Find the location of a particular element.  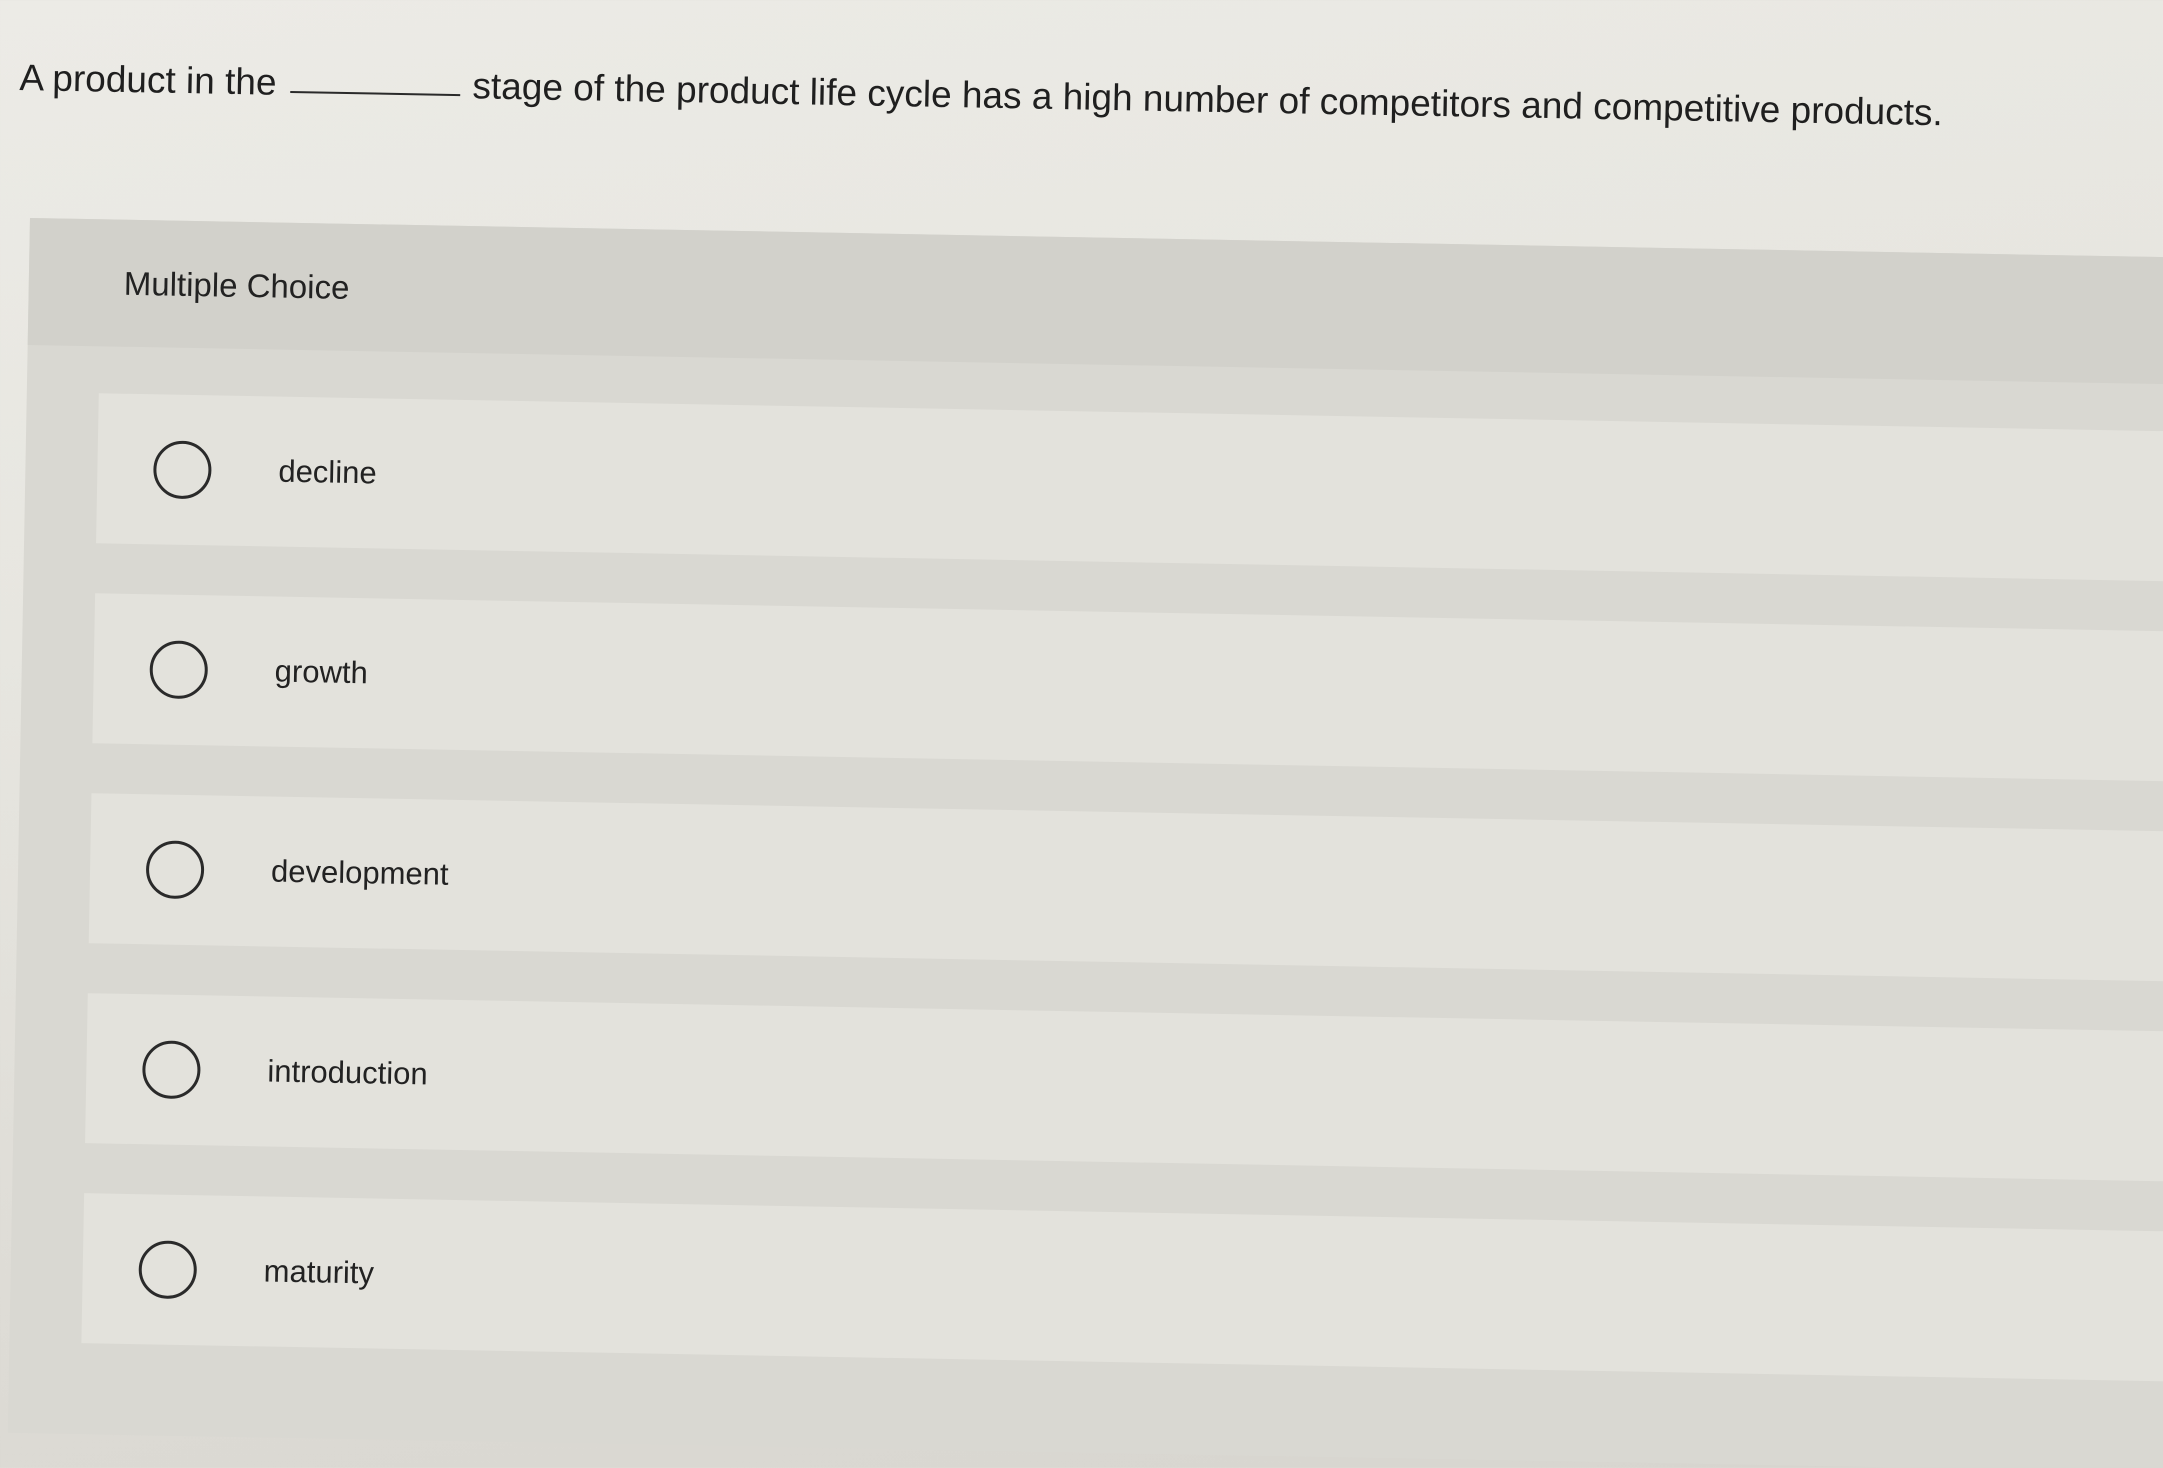

choice-option-growth: growth is located at coordinates (1127, 688).